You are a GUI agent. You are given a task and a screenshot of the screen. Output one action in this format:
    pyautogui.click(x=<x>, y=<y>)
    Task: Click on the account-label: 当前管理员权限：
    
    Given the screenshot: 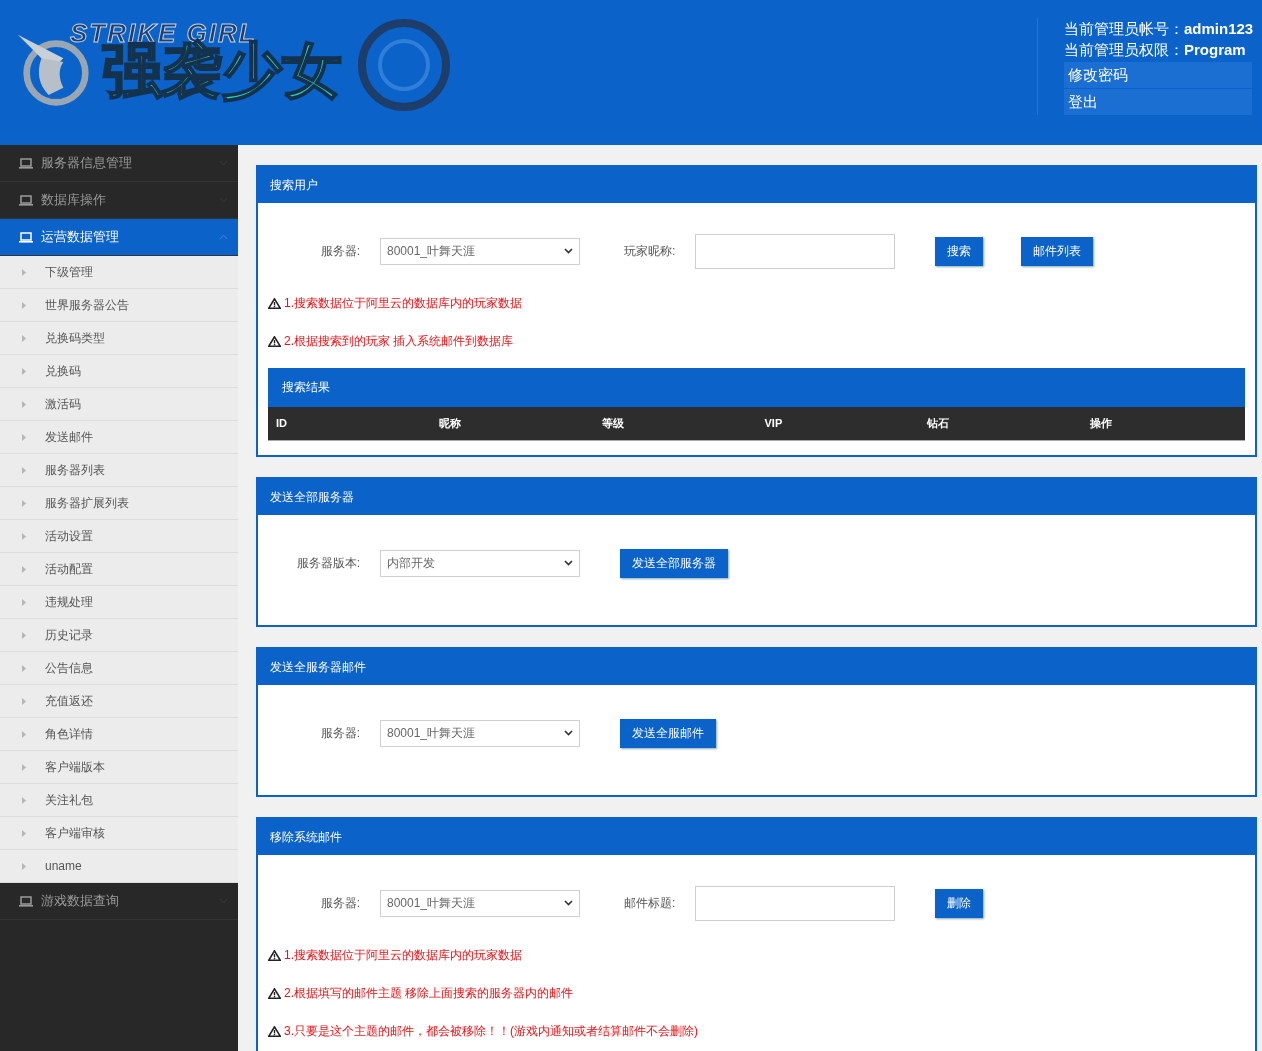 What is the action you would take?
    pyautogui.click(x=1124, y=50)
    